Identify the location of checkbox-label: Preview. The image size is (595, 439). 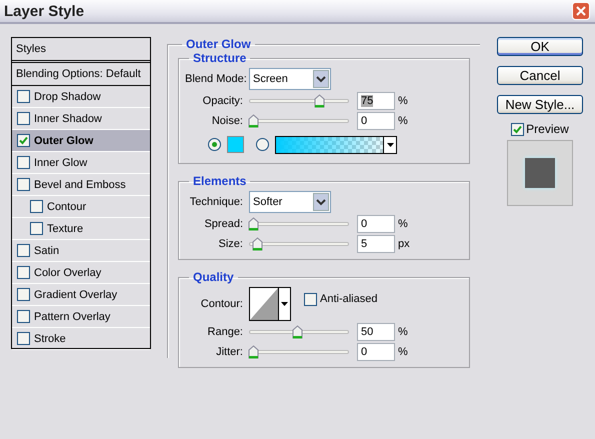
(547, 129).